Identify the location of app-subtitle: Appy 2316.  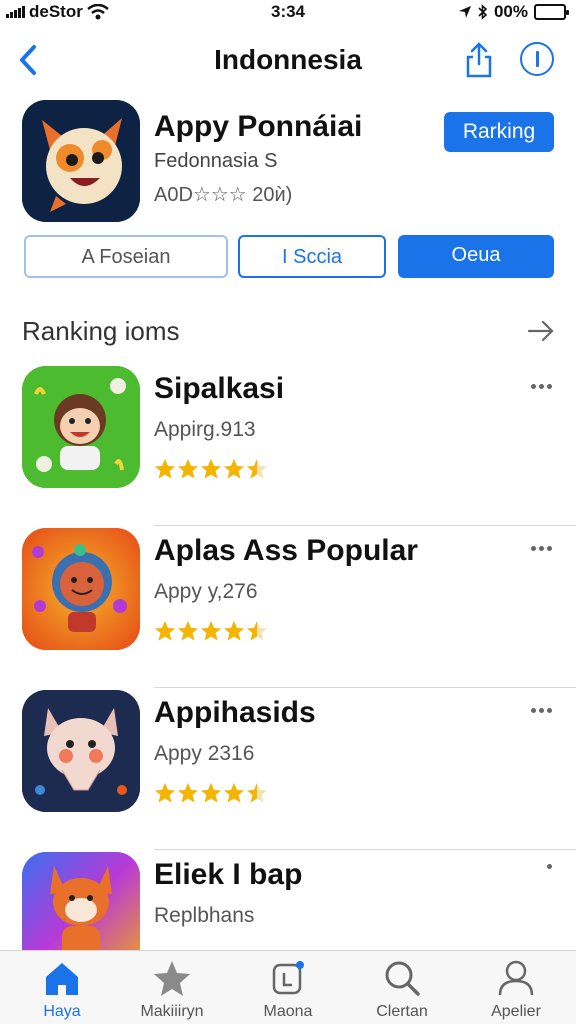
(204, 753).